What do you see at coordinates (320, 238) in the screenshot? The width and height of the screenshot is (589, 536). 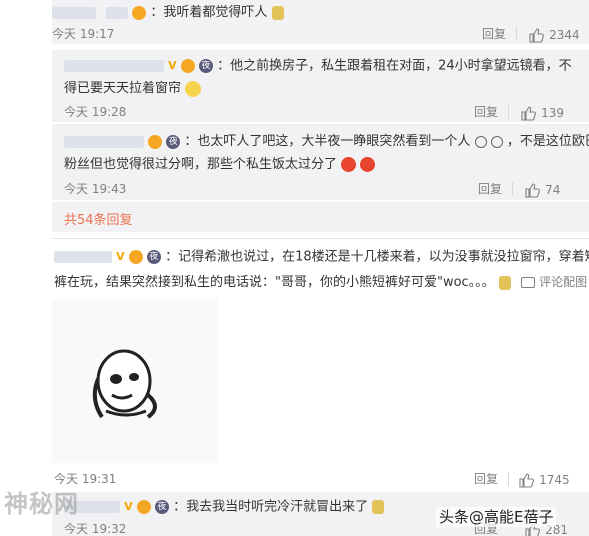 I see `section-divider` at bounding box center [320, 238].